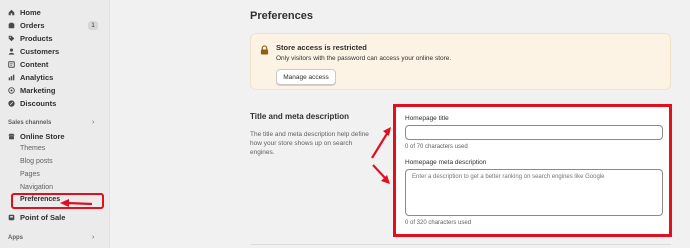 The image size is (690, 248). Describe the element at coordinates (32, 25) in the screenshot. I see `sidebar-item-label: Orders` at that location.